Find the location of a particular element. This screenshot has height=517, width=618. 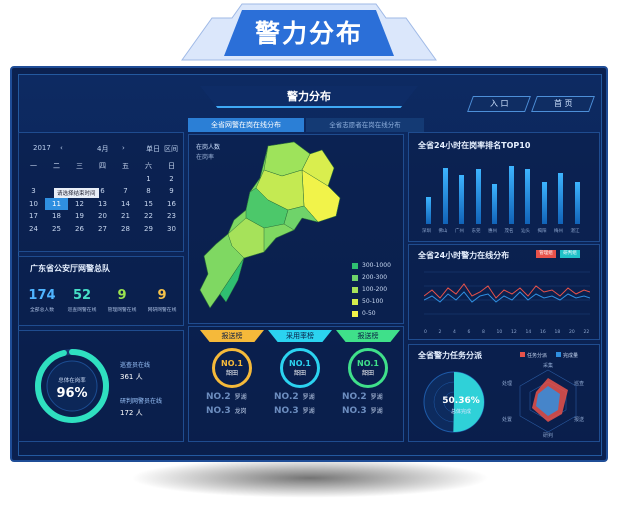

tab-active: 全省网警在岗在线分布 is located at coordinates (246, 125).